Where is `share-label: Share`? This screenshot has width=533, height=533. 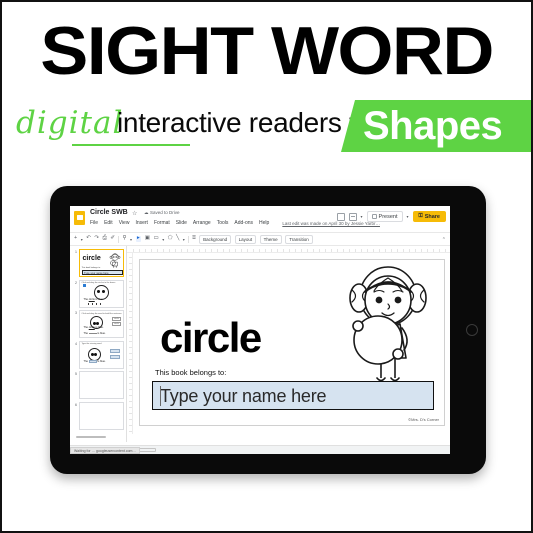
share-label: Share is located at coordinates (432, 216).